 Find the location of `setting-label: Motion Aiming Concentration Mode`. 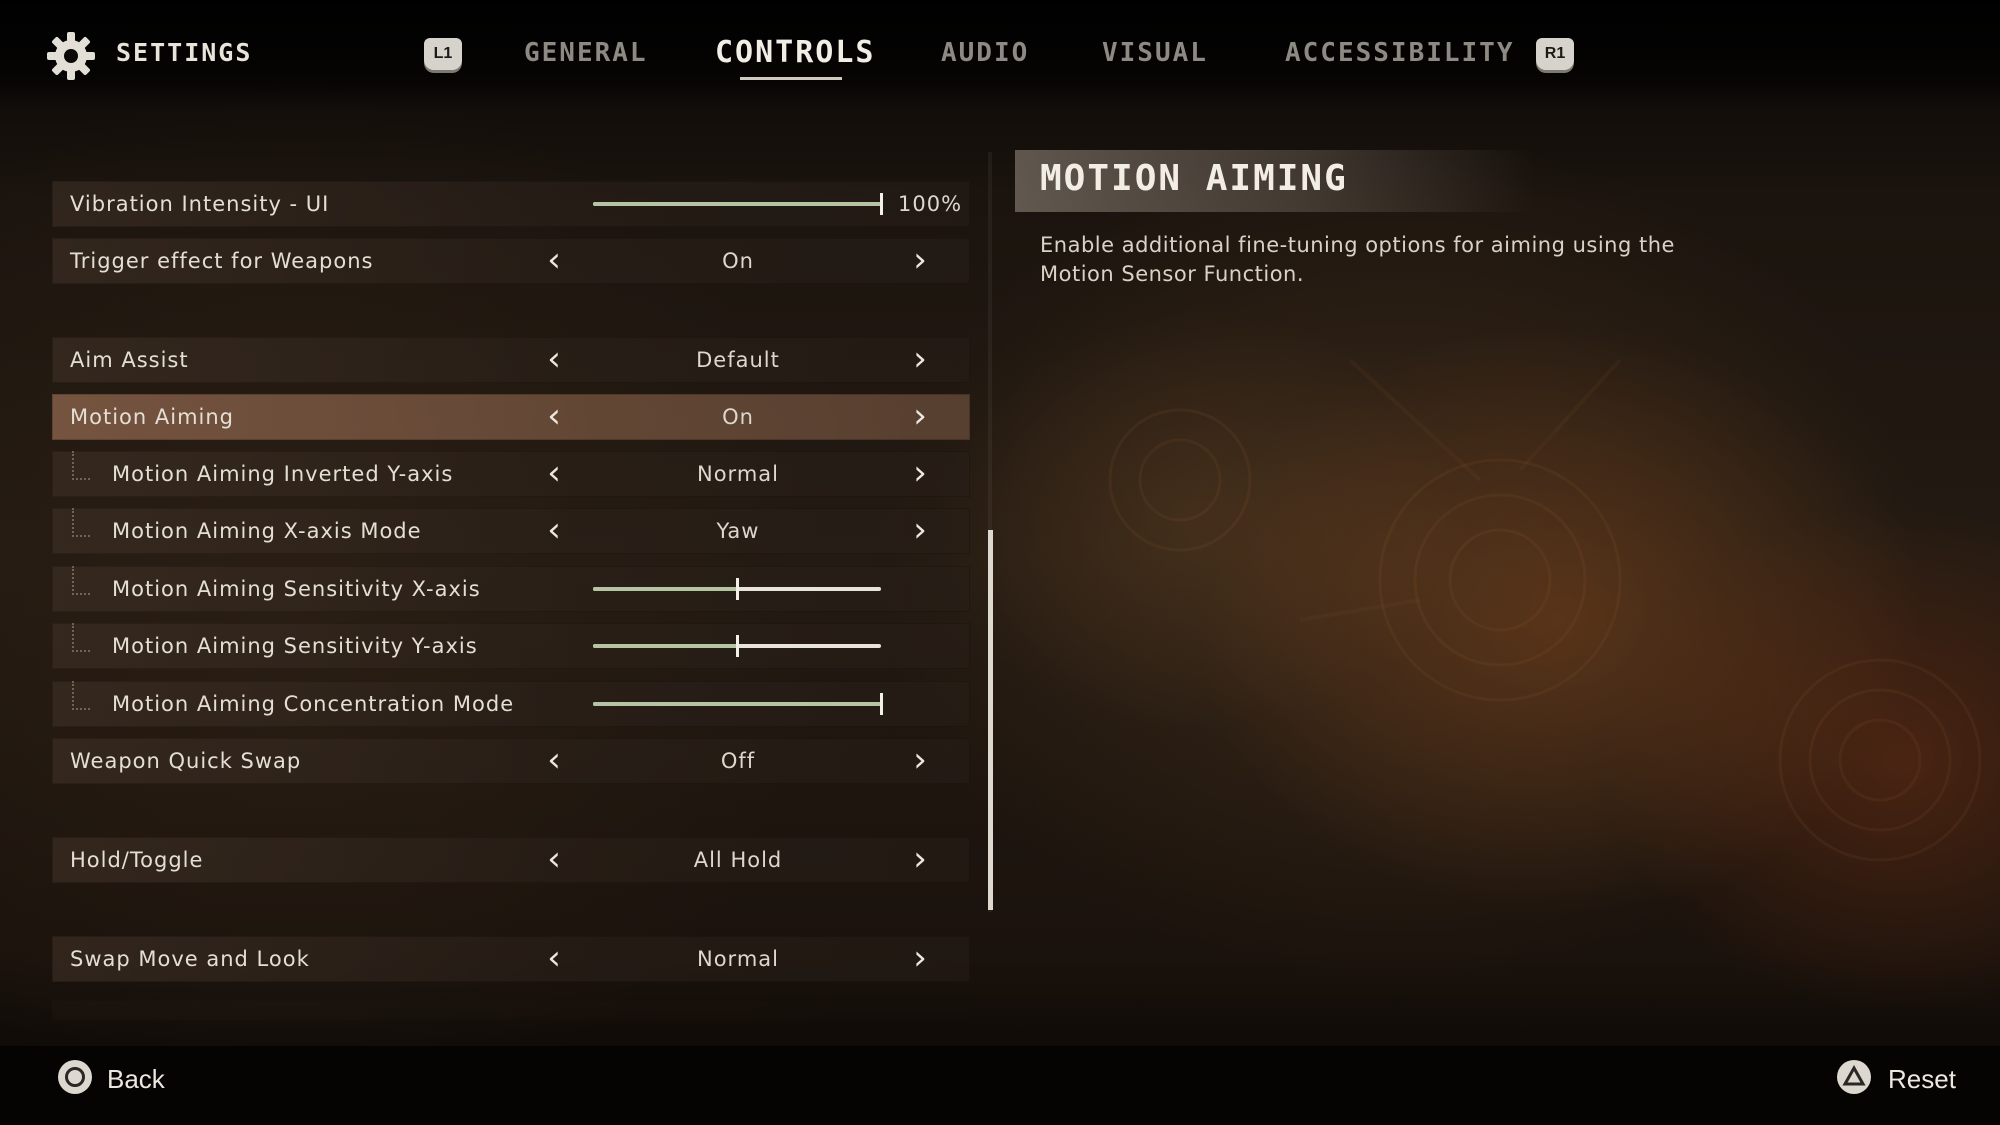

setting-label: Motion Aiming Concentration Mode is located at coordinates (313, 704).